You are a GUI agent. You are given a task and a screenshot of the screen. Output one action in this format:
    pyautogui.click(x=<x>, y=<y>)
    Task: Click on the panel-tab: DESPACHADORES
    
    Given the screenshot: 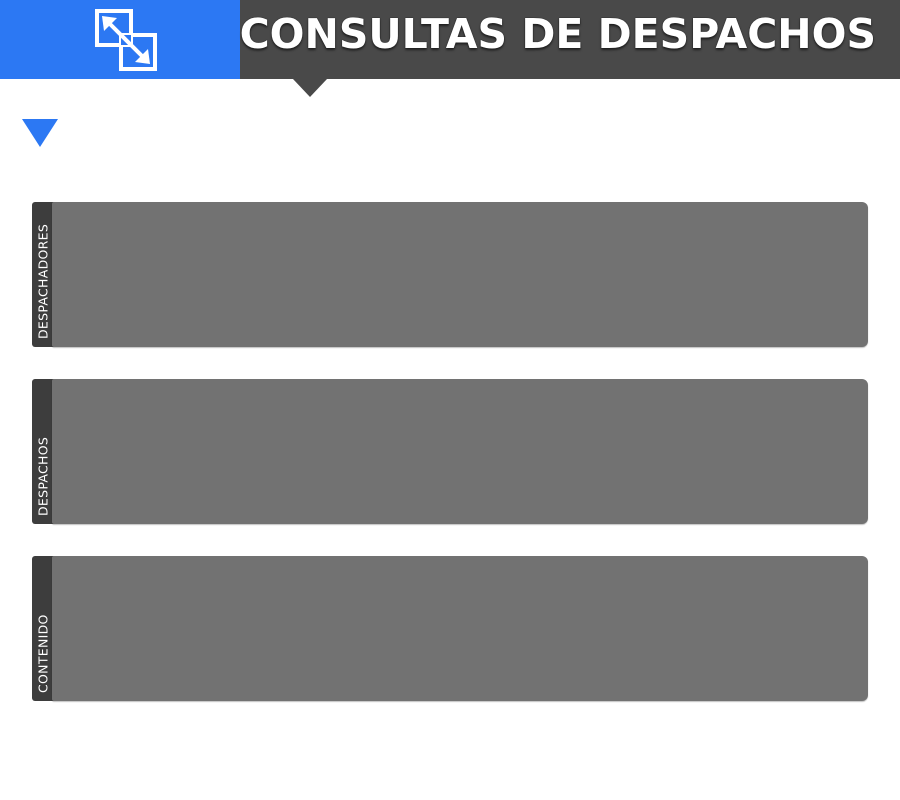 What is the action you would take?
    pyautogui.click(x=43, y=274)
    